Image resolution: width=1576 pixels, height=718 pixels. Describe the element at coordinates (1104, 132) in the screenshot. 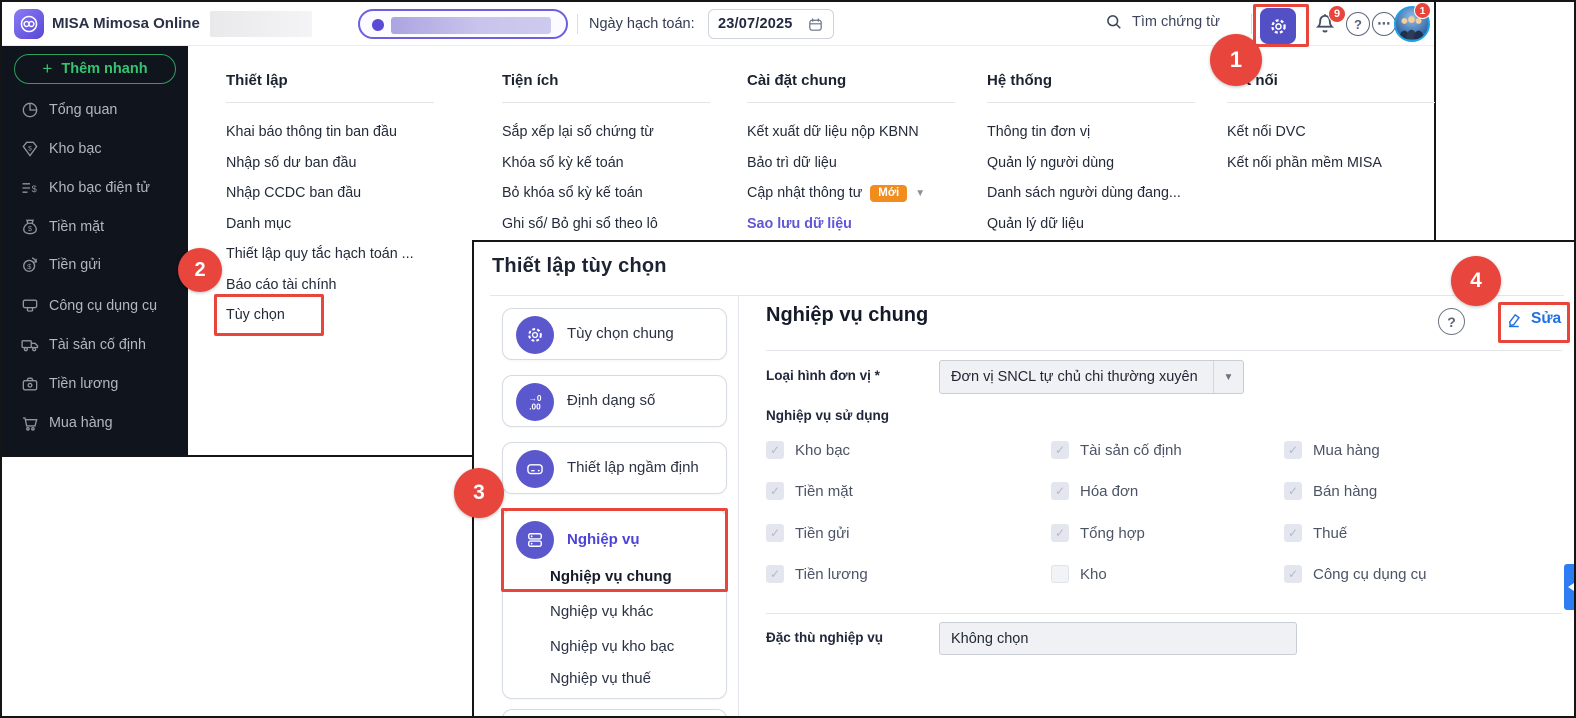

I see `menu-item: Thông tin đơn vị` at that location.